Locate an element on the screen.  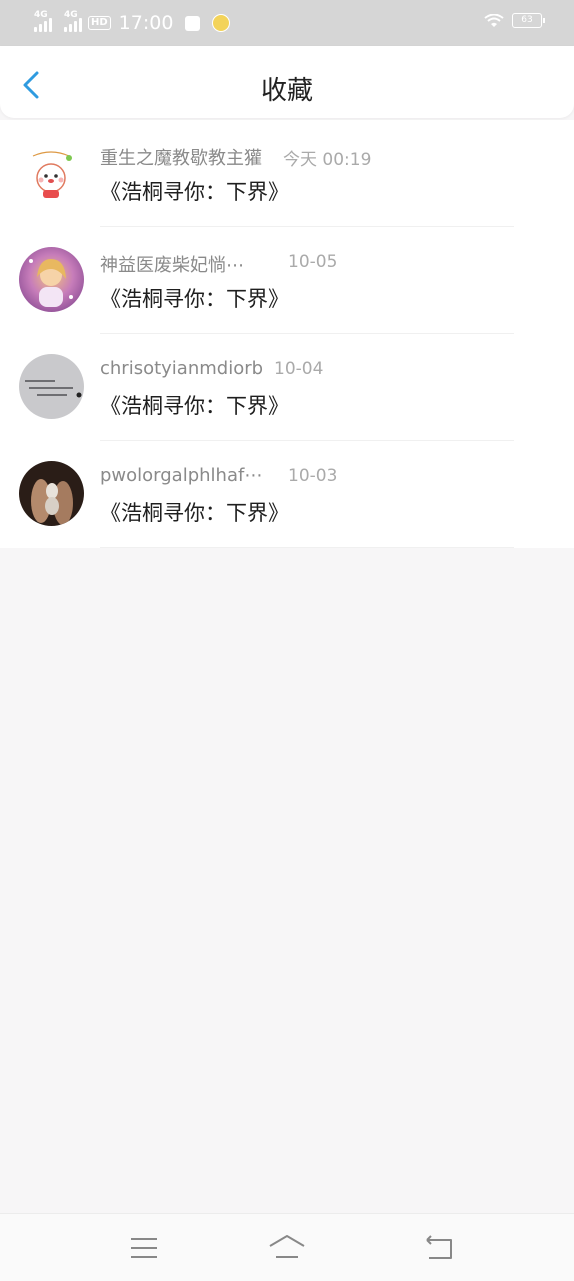
system-nav-bar is located at coordinates (287, 1247).